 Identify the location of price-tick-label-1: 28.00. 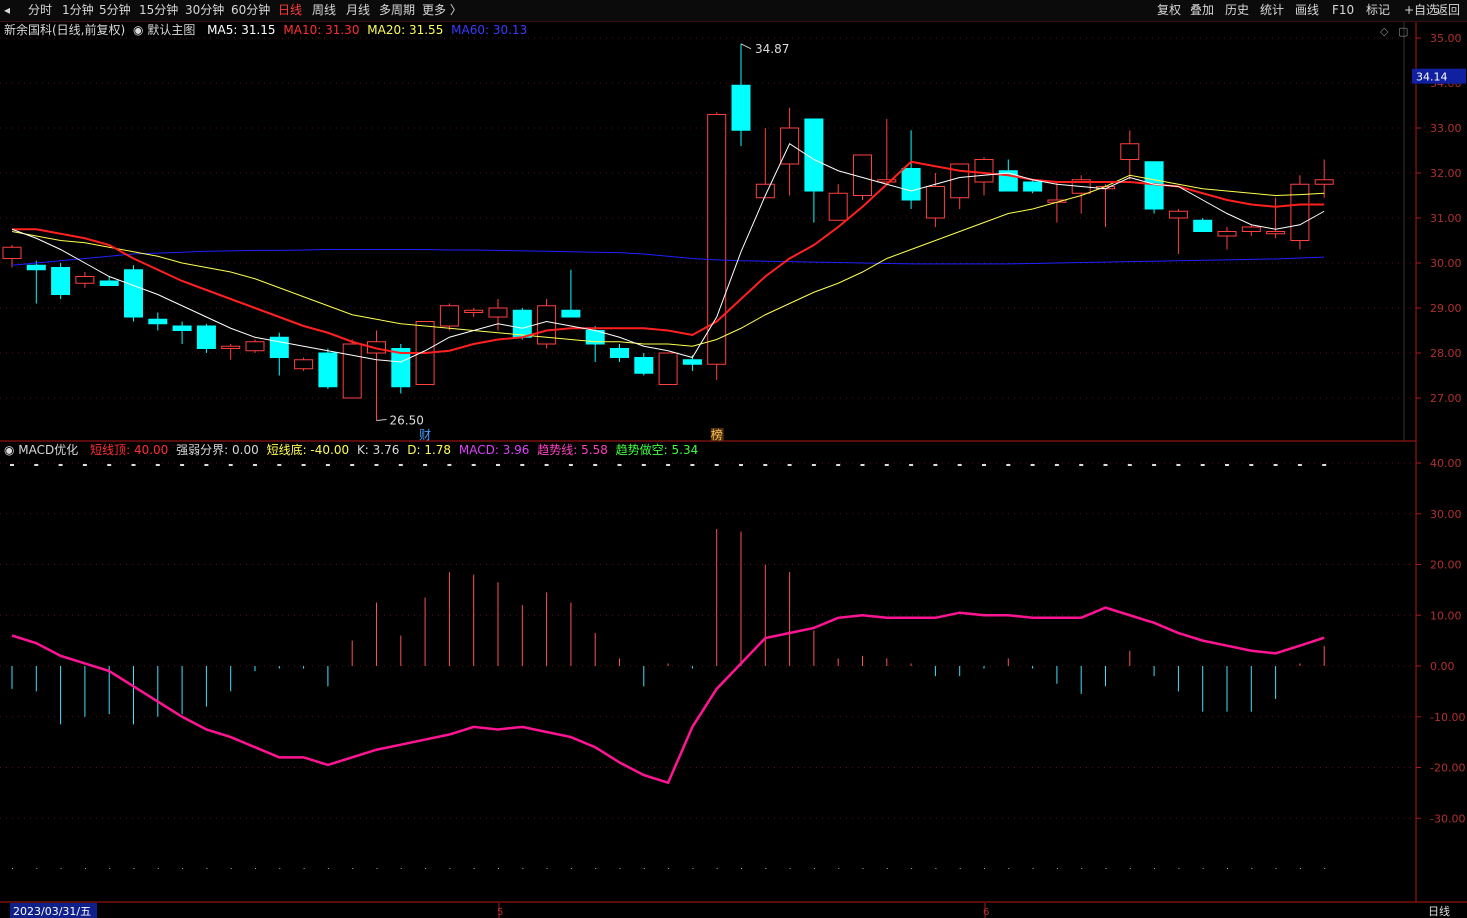
(1446, 353).